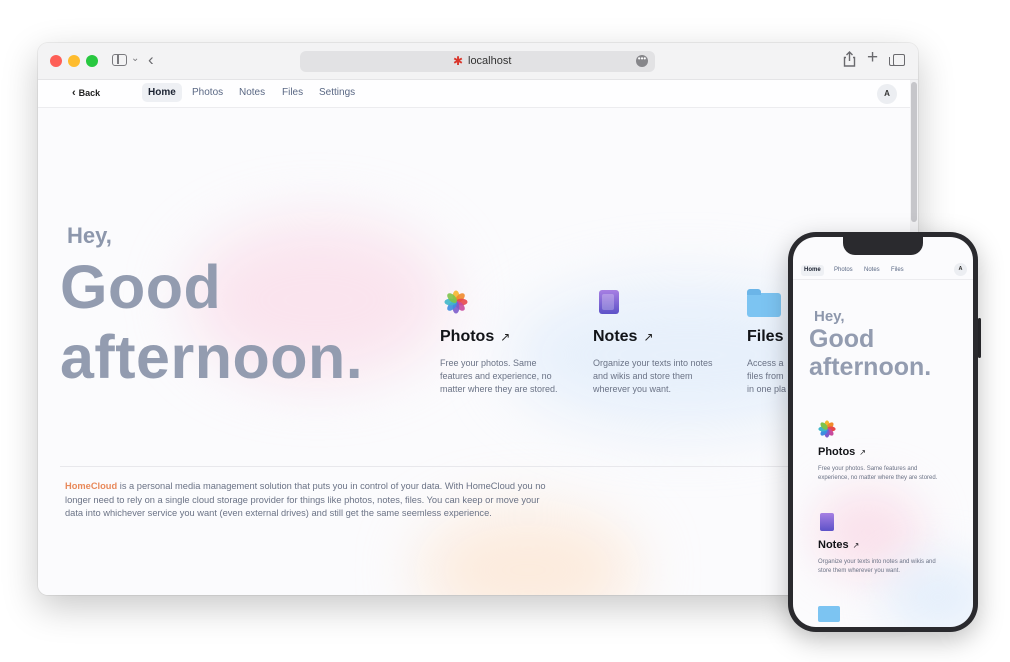 Image resolution: width=1010 pixels, height=662 pixels. Describe the element at coordinates (474, 94) in the screenshot. I see `app-navbar: ‹ Back Home Photos Notes Files Settings A` at that location.